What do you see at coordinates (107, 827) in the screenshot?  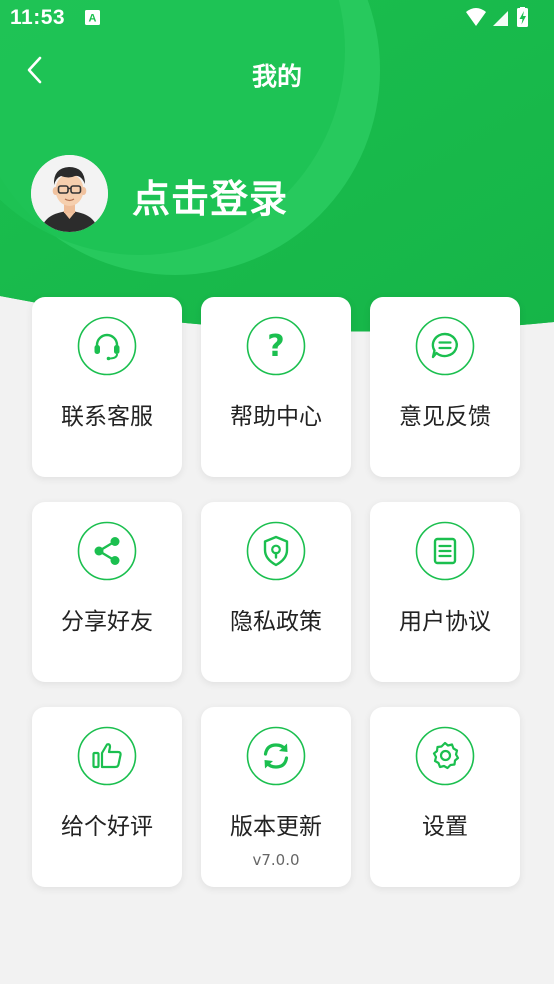 I see `menu-item-label: 给个好评` at bounding box center [107, 827].